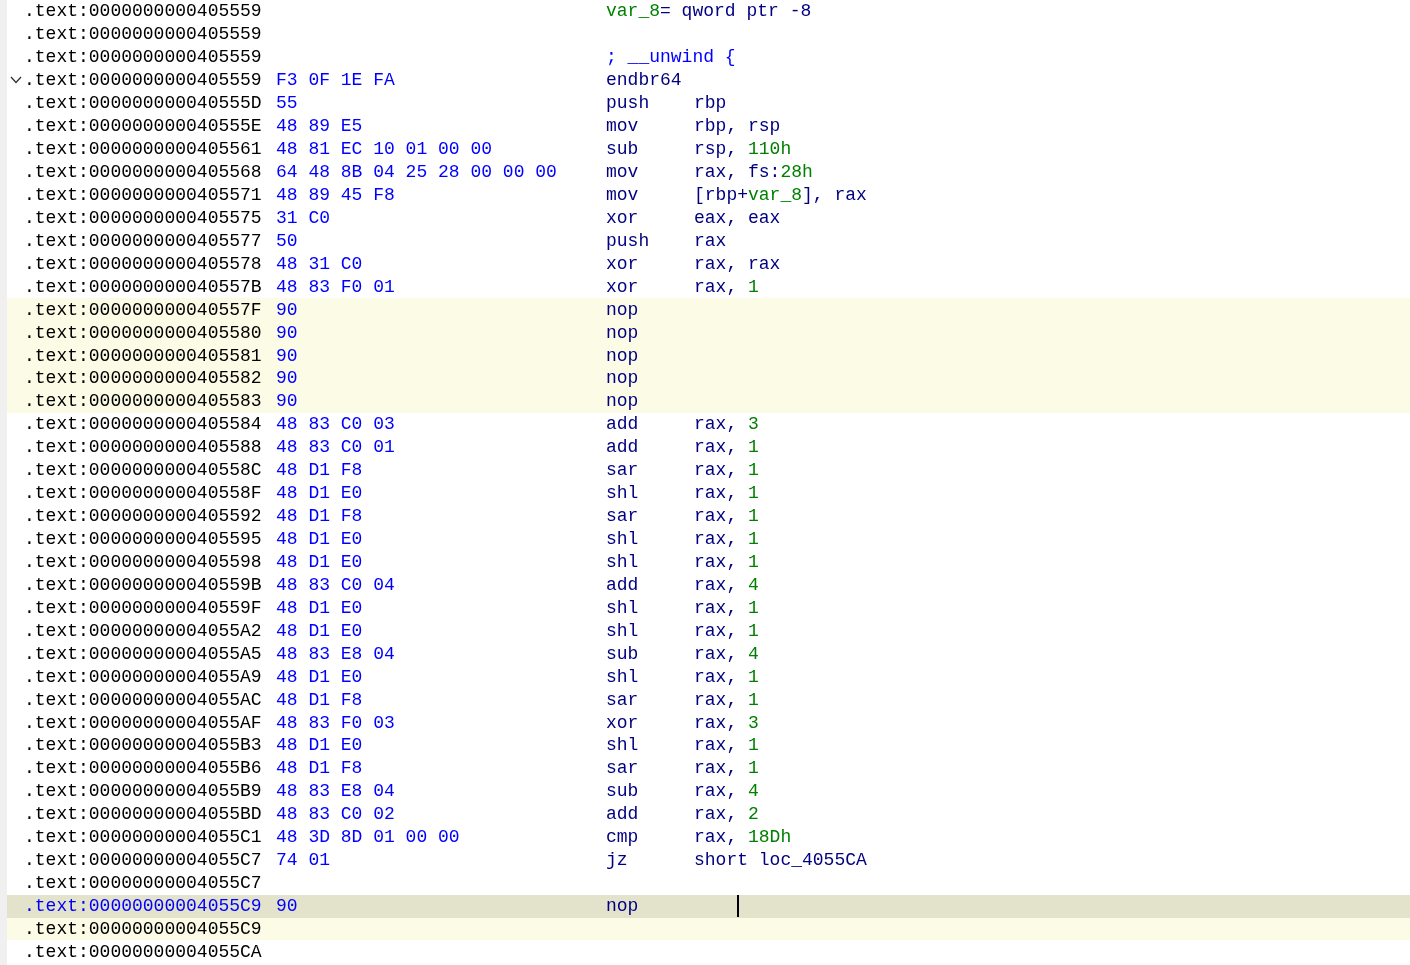  I want to click on address-text: .text:000000000040558C, so click(143, 470).